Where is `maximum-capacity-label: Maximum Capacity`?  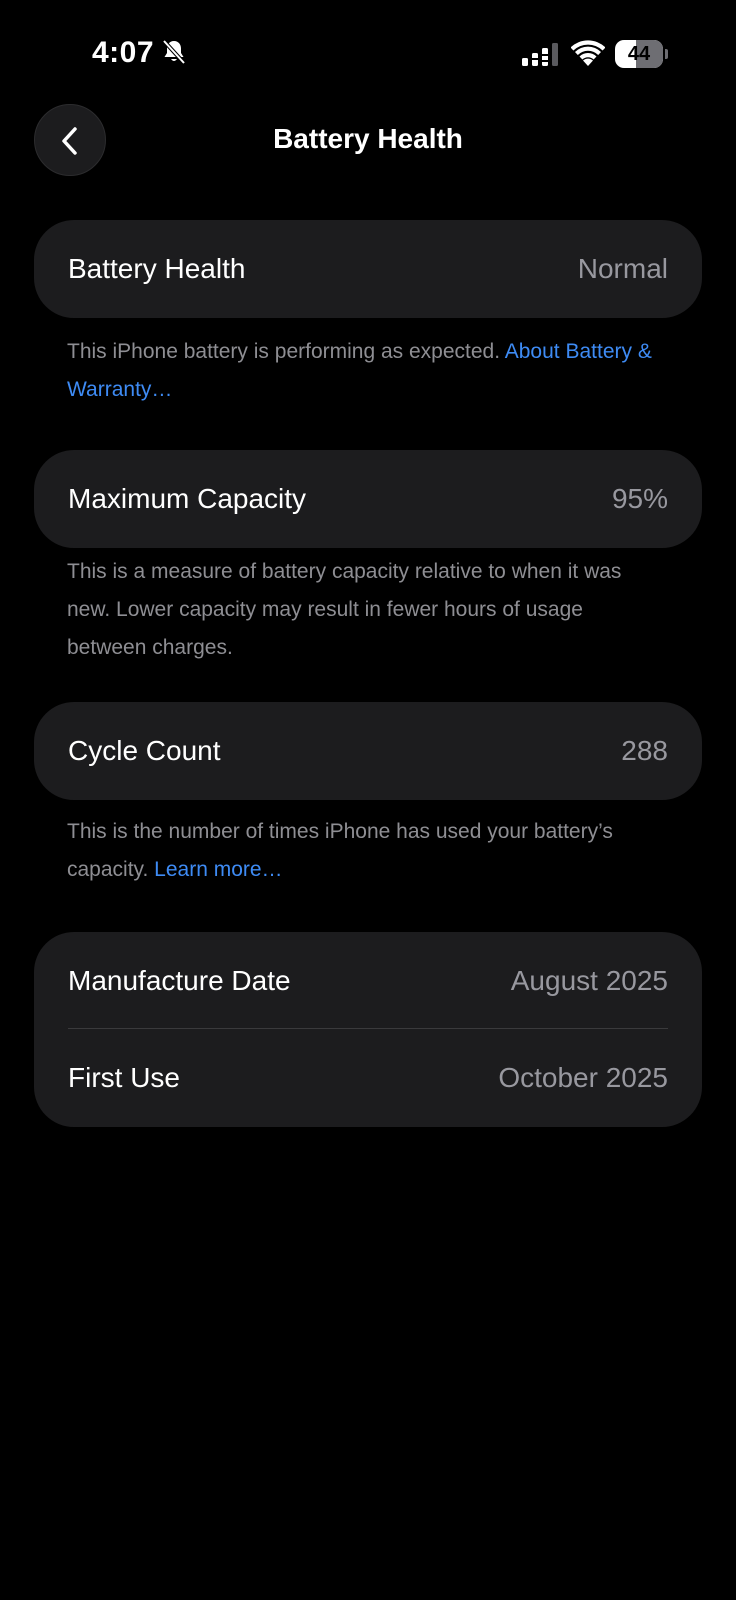 maximum-capacity-label: Maximum Capacity is located at coordinates (187, 498).